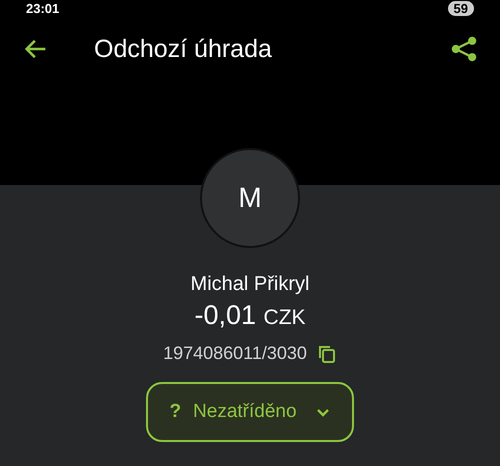 This screenshot has width=500, height=466. Describe the element at coordinates (43, 8) in the screenshot. I see `status-time: 23:01` at that location.